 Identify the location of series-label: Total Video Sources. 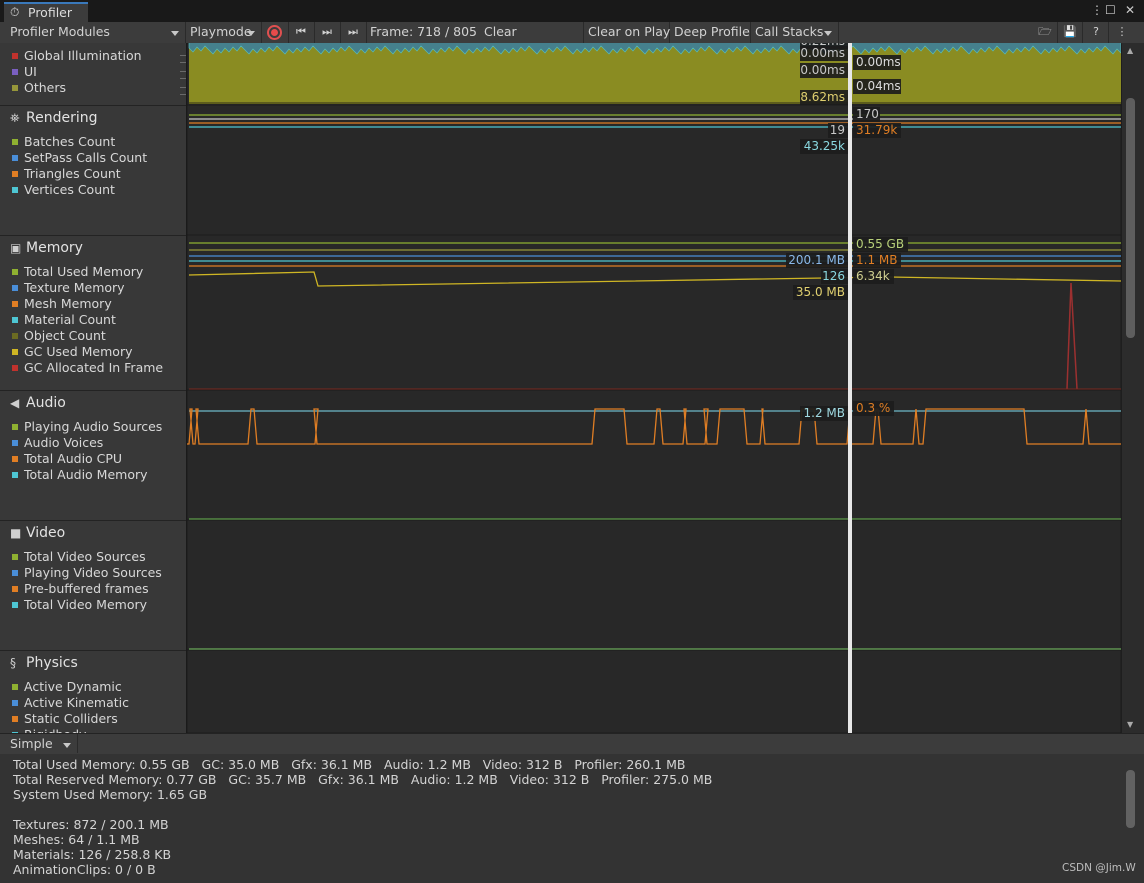
(85, 556).